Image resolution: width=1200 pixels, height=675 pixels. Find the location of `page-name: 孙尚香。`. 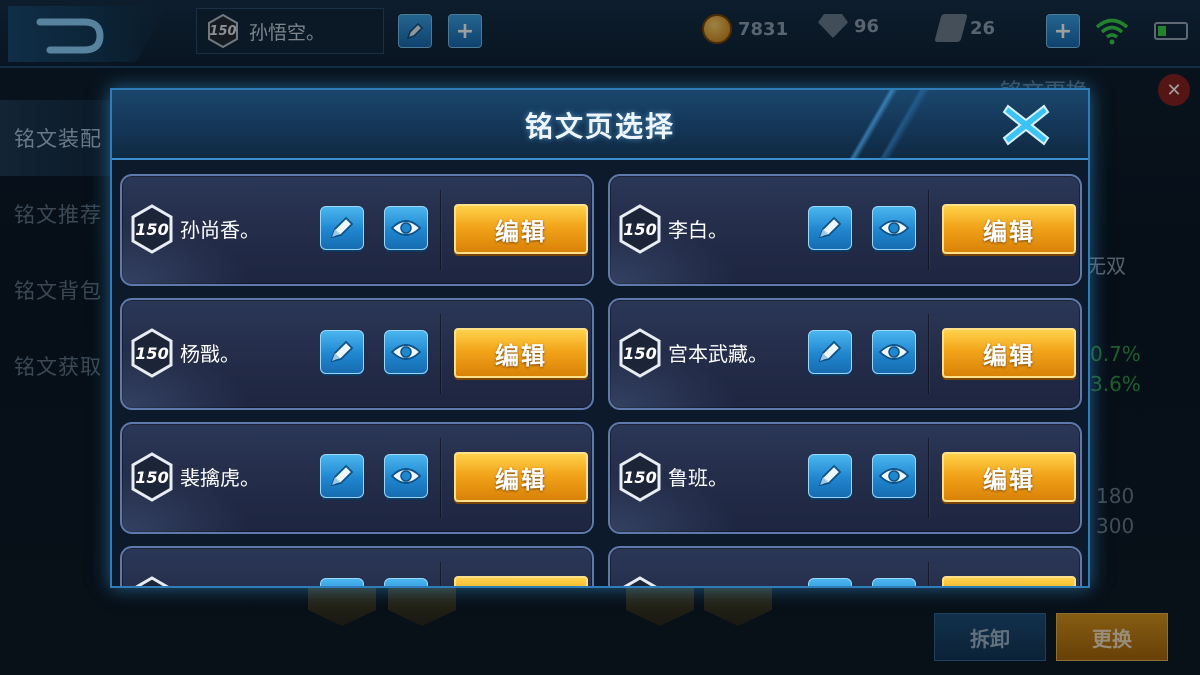

page-name: 孙尚香。 is located at coordinates (220, 230).